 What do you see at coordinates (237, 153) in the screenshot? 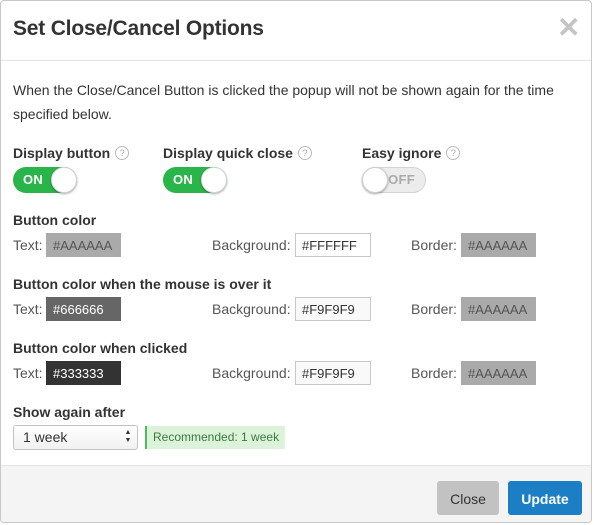
I see `display-quick-close-label: Display quick close ?` at bounding box center [237, 153].